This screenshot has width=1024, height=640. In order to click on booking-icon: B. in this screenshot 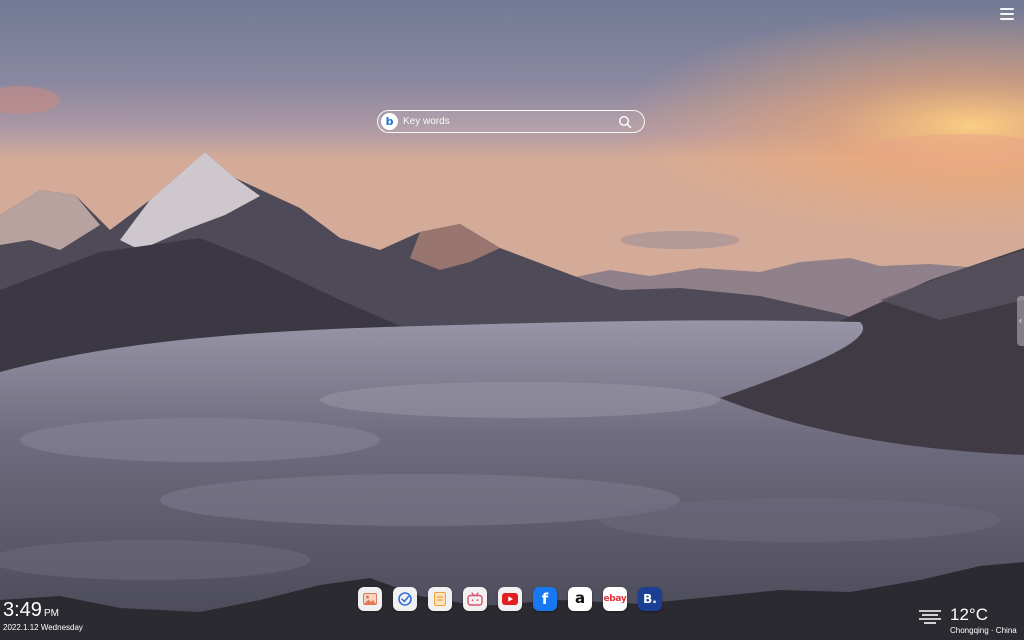, I will do `click(650, 599)`.